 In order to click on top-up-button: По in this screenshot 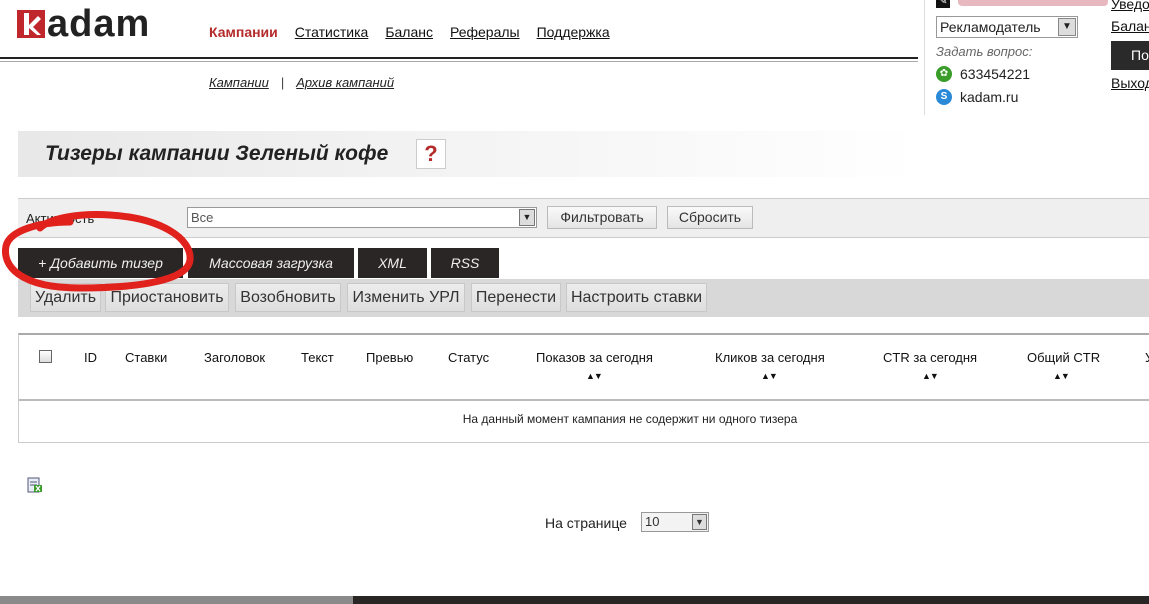, I will do `click(1130, 55)`.